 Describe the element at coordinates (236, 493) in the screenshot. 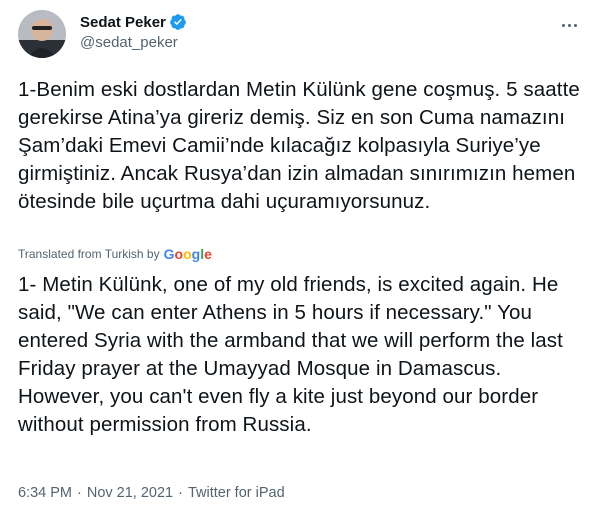

I see `tweet-source: Twitter for iPad` at that location.